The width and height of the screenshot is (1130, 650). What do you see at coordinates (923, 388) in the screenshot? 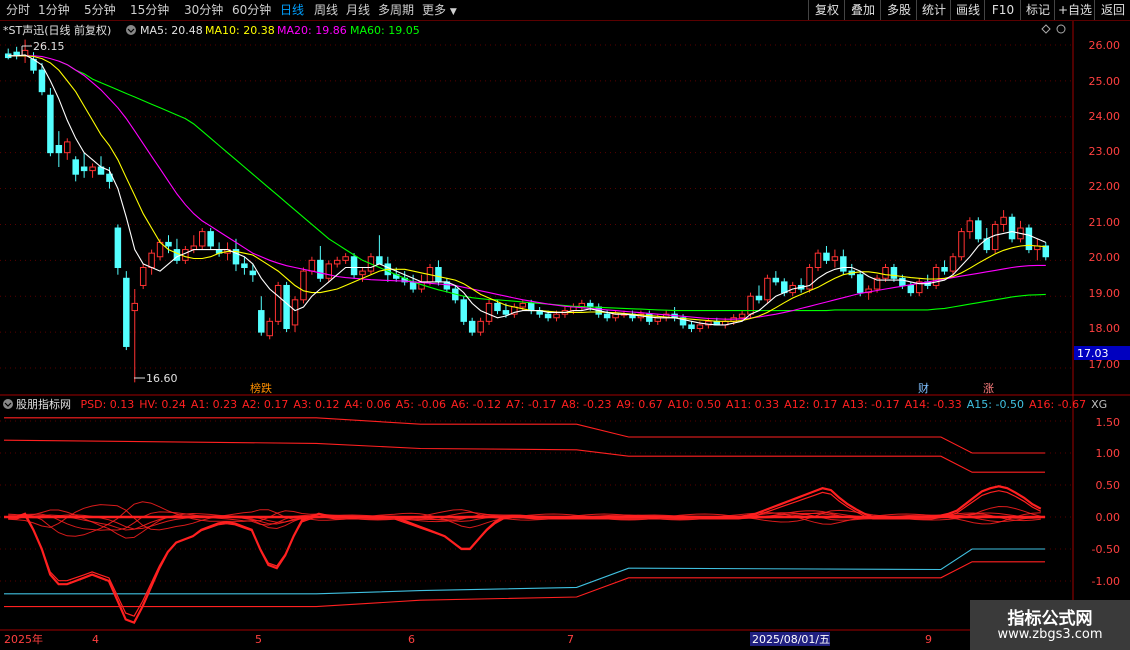
I see `event-marker: 财` at bounding box center [923, 388].